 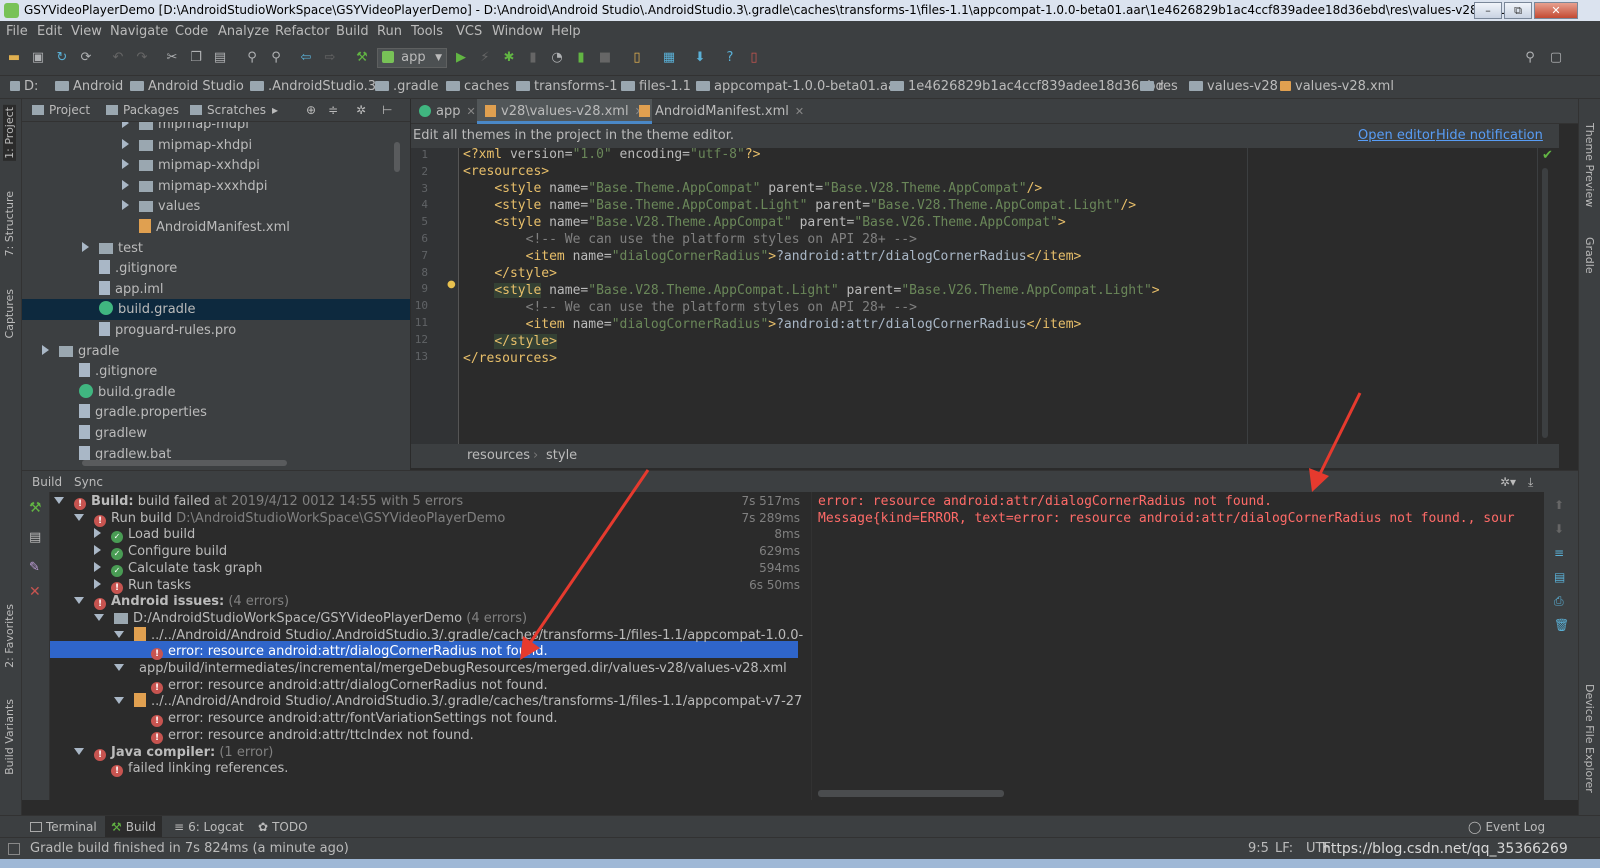 What do you see at coordinates (1284, 849) in the screenshot?
I see `line-separator: LF:` at bounding box center [1284, 849].